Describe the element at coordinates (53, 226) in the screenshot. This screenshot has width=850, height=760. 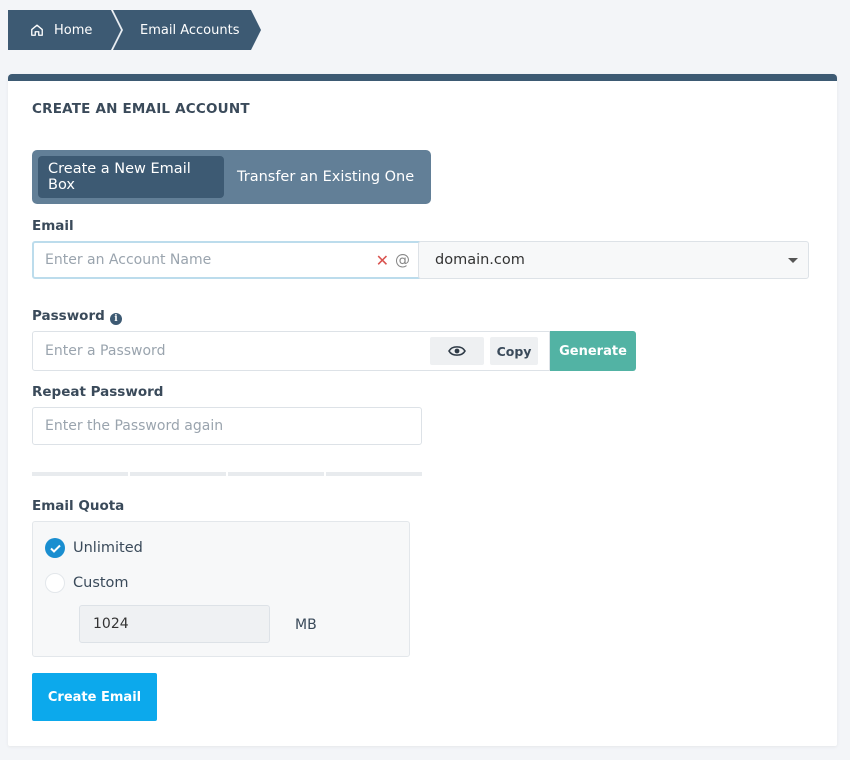
I see `email-label: Email` at that location.